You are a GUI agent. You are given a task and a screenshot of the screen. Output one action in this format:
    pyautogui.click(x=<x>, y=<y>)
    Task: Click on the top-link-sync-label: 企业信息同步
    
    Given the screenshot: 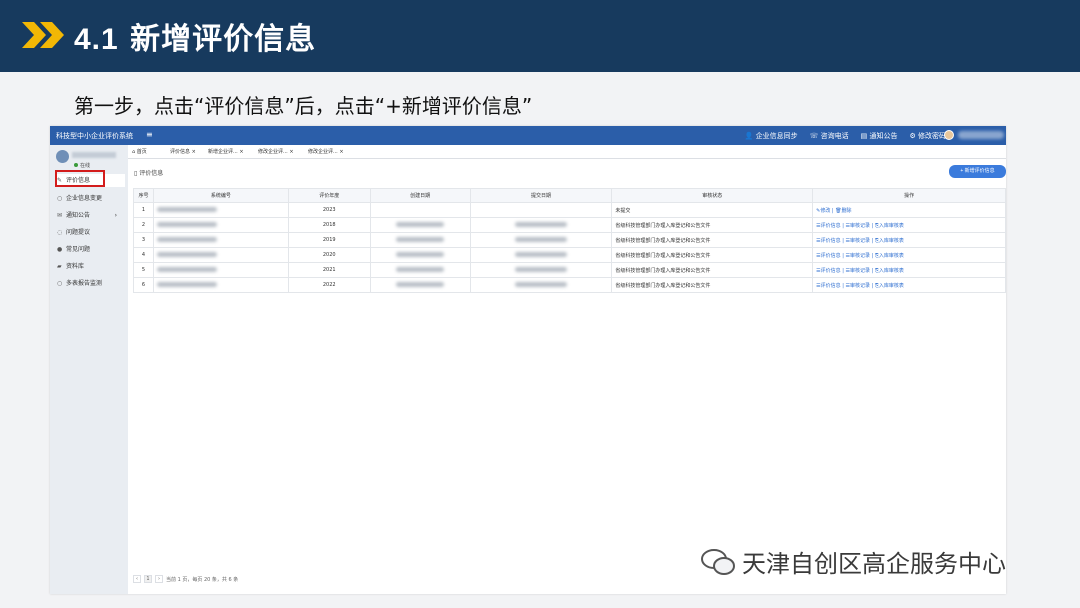 What is the action you would take?
    pyautogui.click(x=776, y=136)
    